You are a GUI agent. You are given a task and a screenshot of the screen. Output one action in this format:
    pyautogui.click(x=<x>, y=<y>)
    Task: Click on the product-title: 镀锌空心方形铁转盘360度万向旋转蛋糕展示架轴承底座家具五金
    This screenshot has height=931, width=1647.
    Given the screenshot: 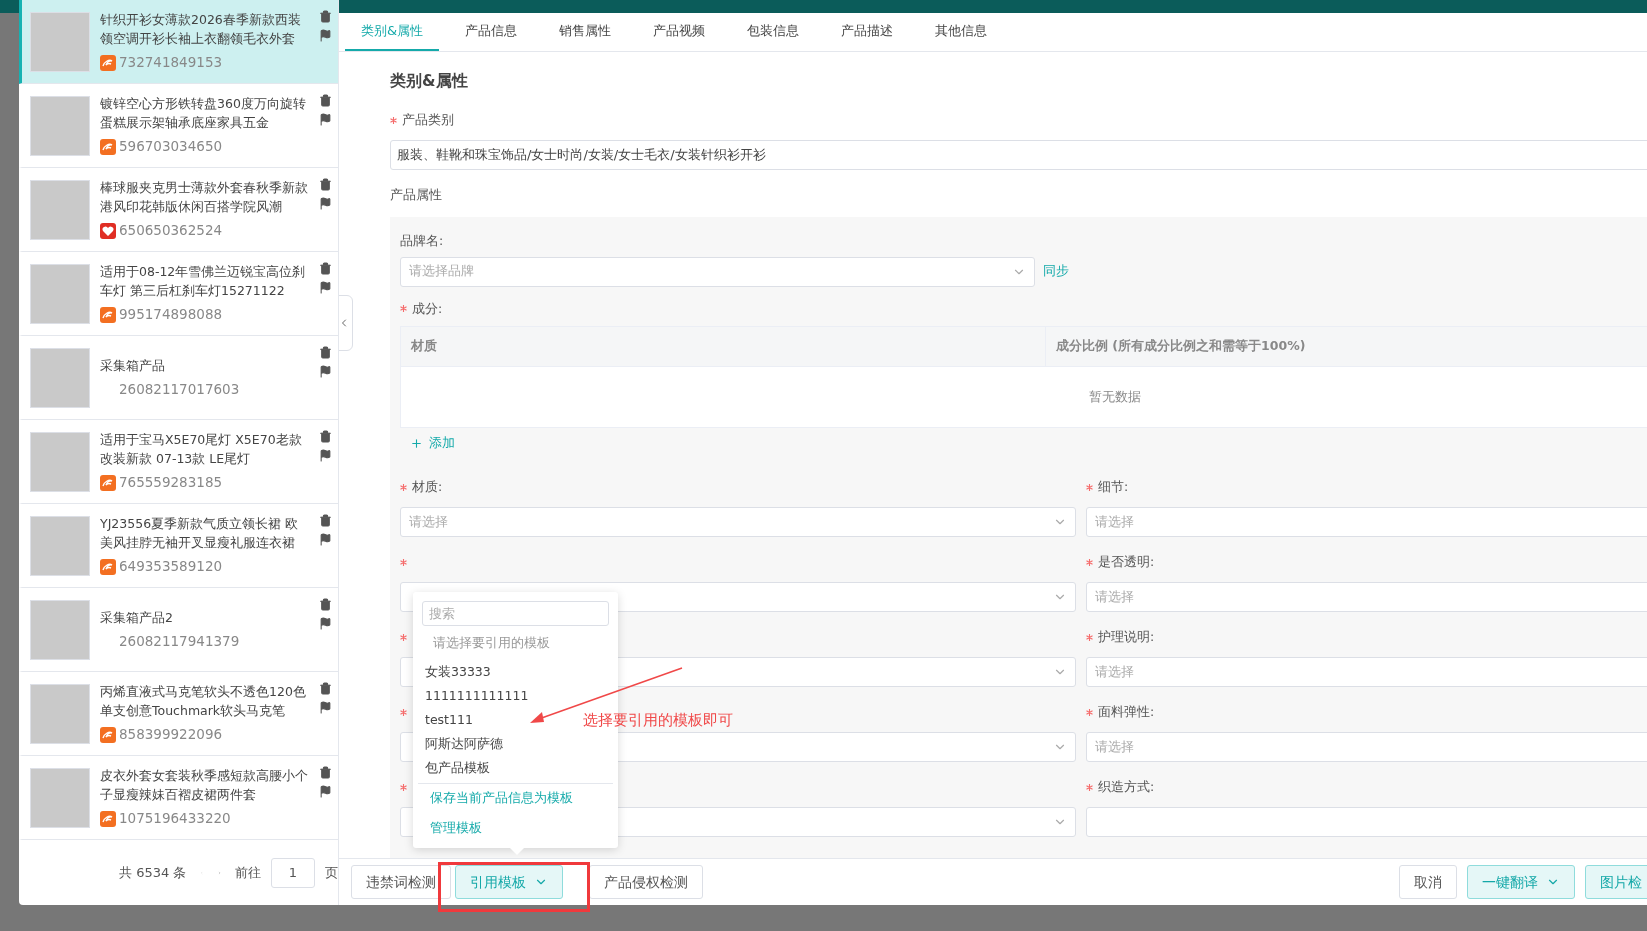 What is the action you would take?
    pyautogui.click(x=203, y=114)
    